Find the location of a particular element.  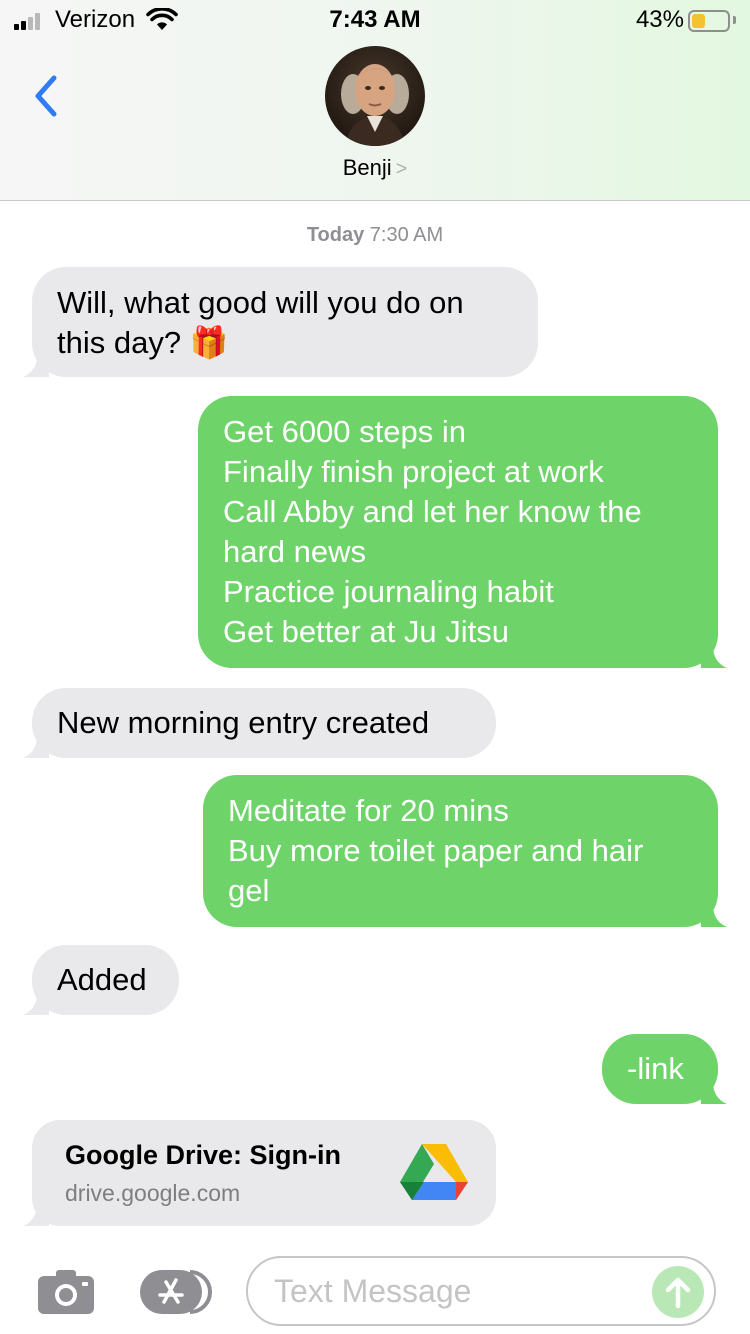

message-line: Will, what good will you do on is located at coordinates (260, 302).